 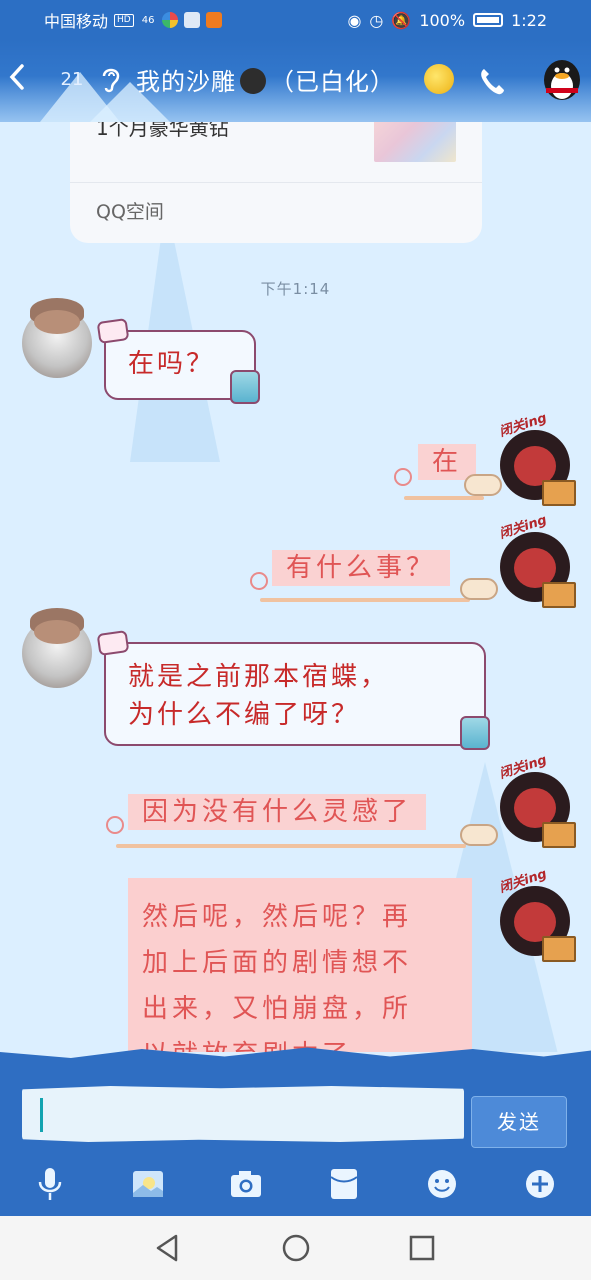 What do you see at coordinates (332, 82) in the screenshot?
I see `chat-title-suffix: （已白化）` at bounding box center [332, 82].